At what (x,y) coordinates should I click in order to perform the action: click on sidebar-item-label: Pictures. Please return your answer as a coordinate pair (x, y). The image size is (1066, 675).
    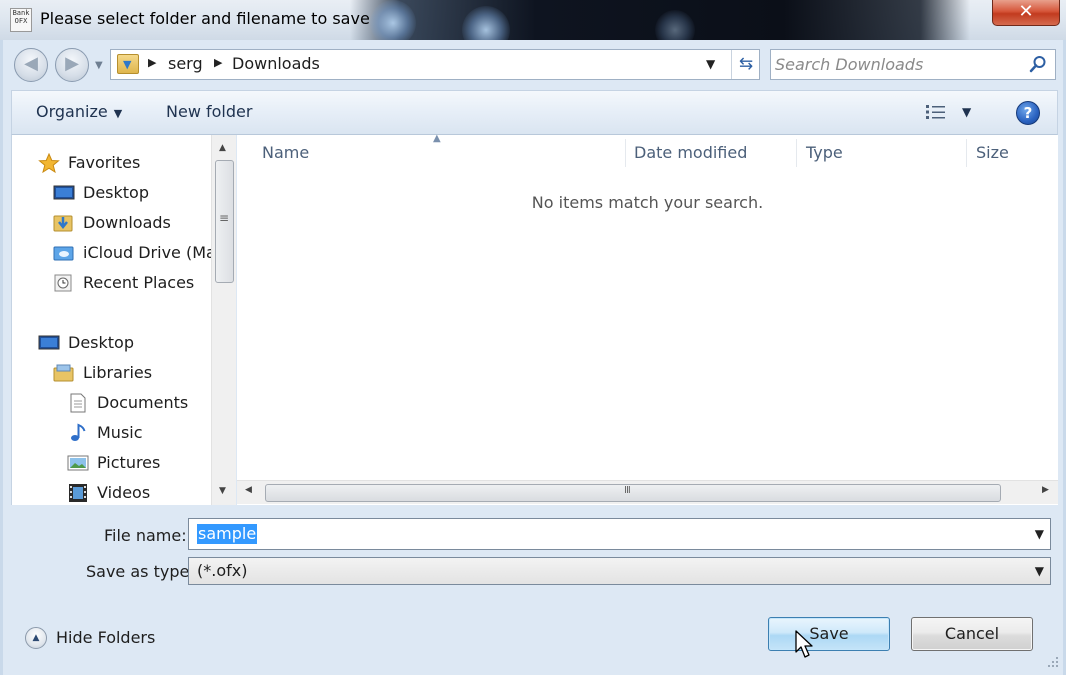
    Looking at the image, I should click on (129, 462).